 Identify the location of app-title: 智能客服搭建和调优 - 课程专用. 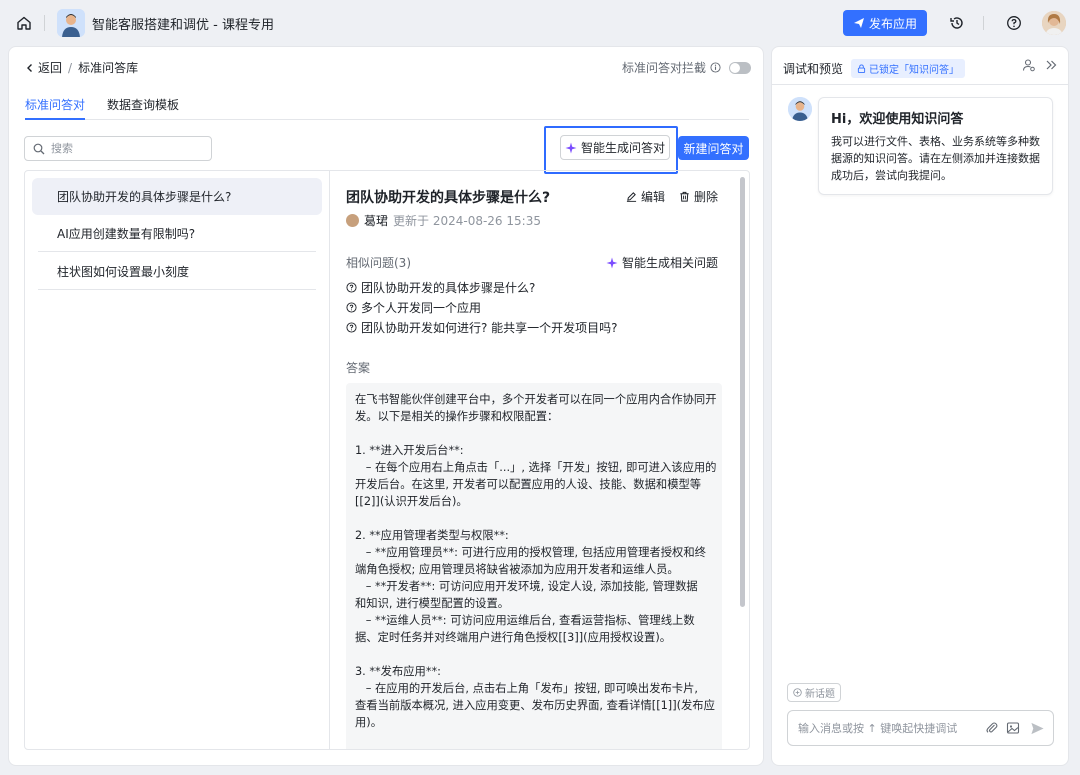
(183, 25).